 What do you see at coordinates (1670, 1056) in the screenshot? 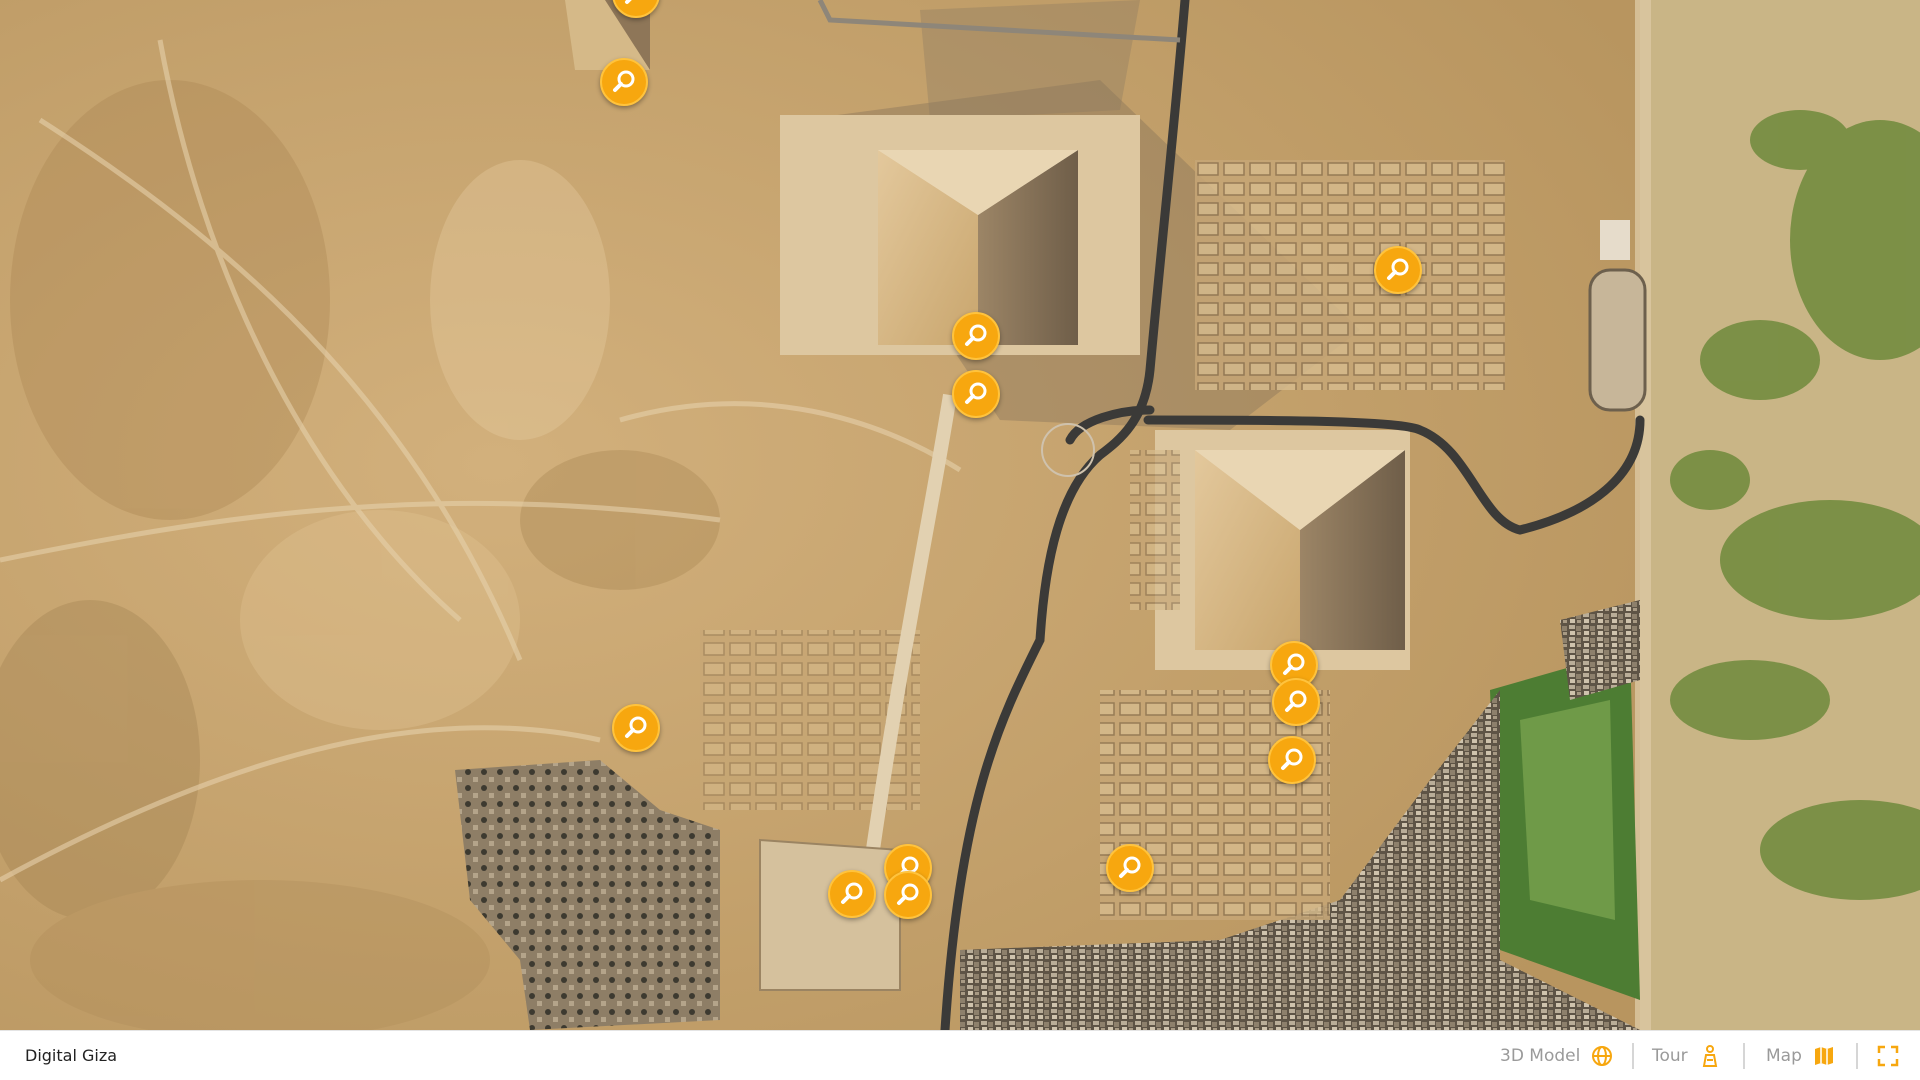
I see `tour-label: Tour` at bounding box center [1670, 1056].